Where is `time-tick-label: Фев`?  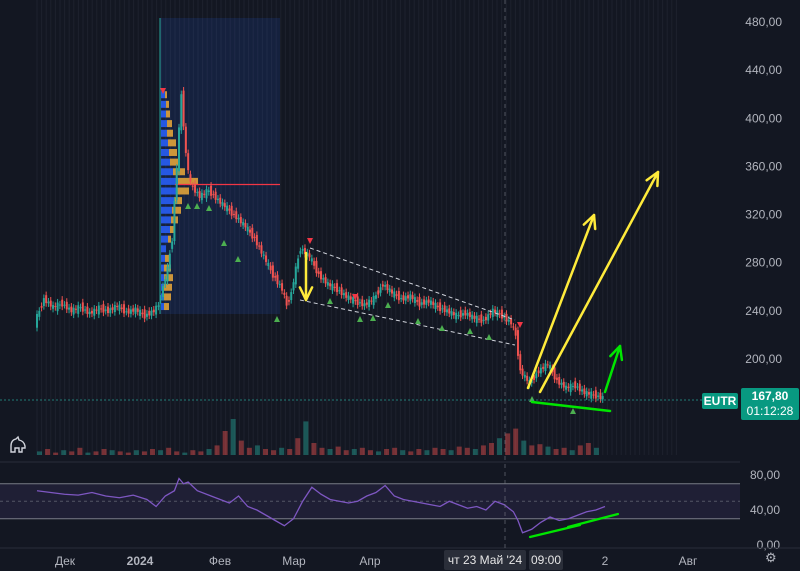 time-tick-label: Фев is located at coordinates (220, 561).